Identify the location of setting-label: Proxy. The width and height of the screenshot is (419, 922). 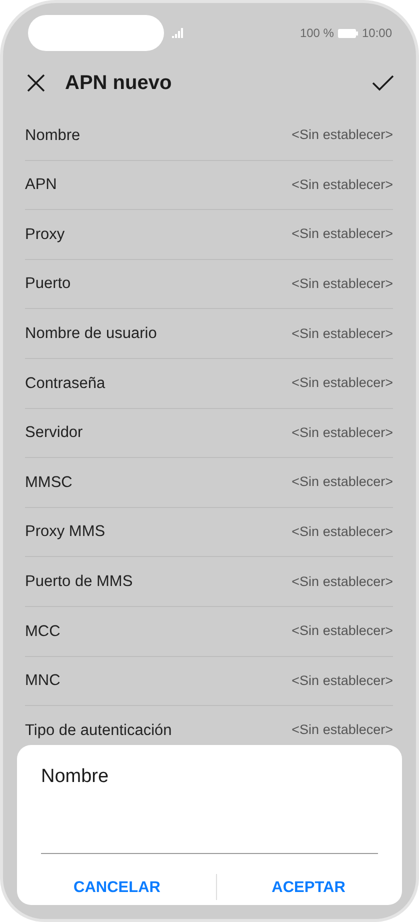
(45, 234).